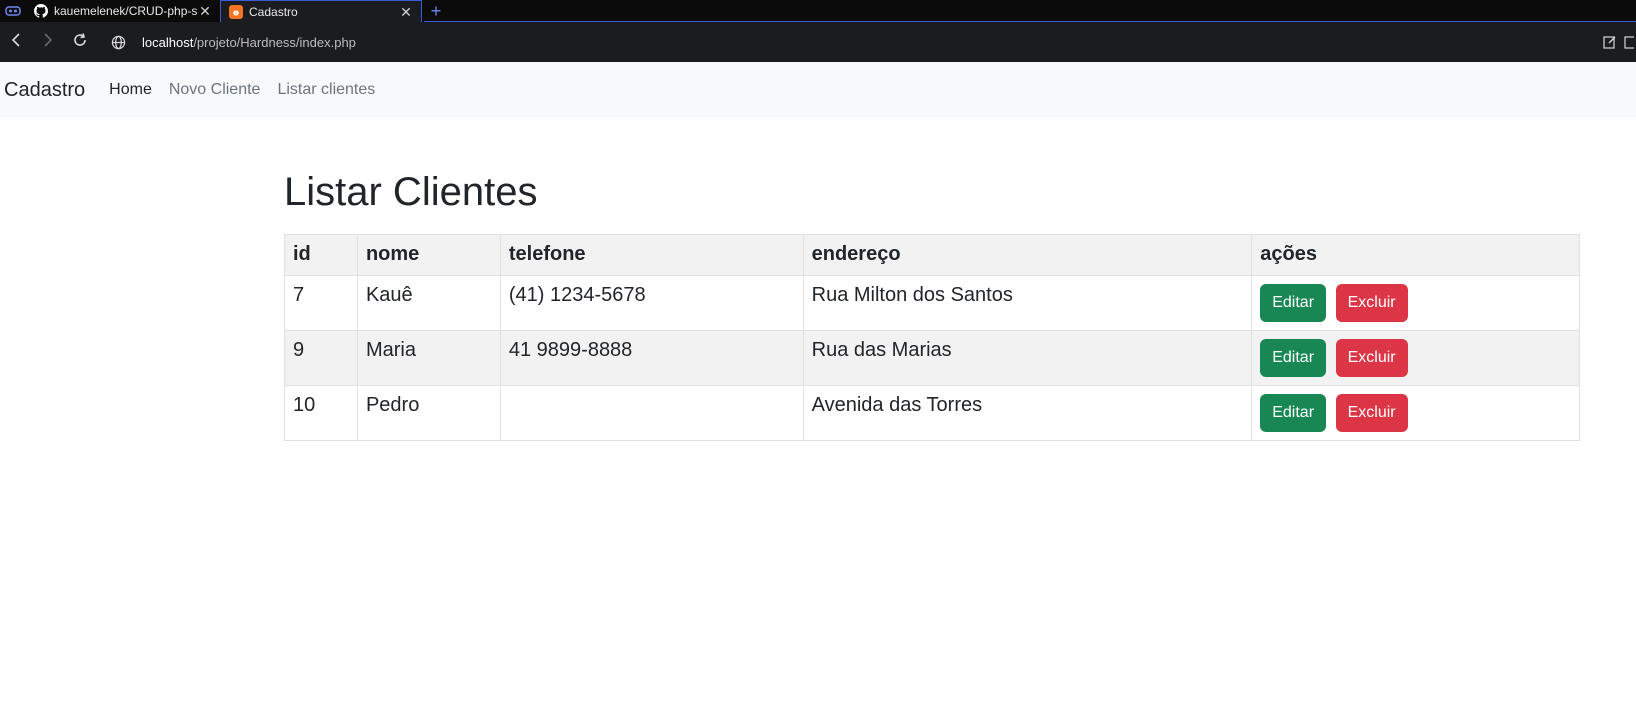  I want to click on cell-id: 10, so click(321, 413).